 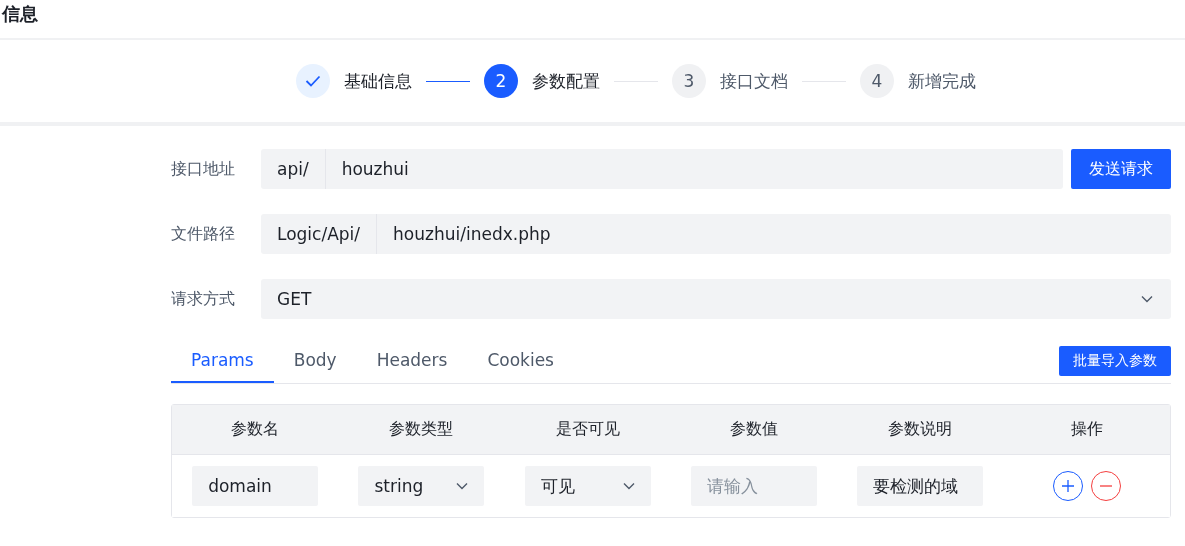 What do you see at coordinates (877, 81) in the screenshot?
I see `step-number: 4` at bounding box center [877, 81].